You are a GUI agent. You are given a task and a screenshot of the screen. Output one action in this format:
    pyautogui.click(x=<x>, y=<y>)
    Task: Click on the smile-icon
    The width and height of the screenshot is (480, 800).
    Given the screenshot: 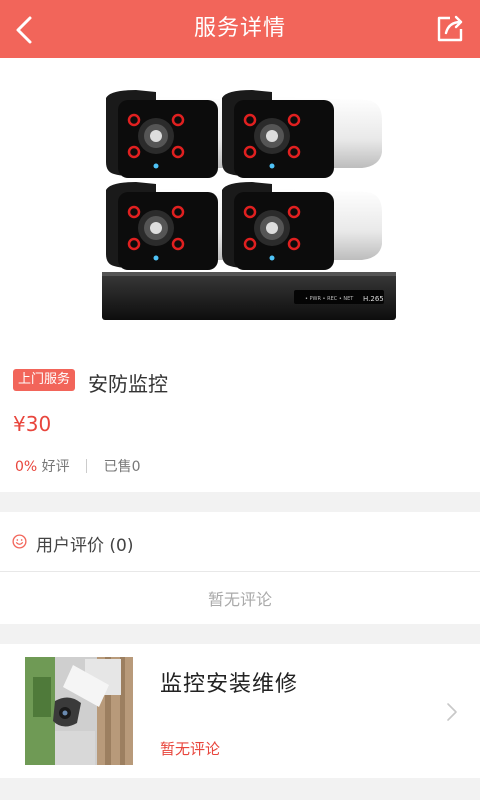 What is the action you would take?
    pyautogui.click(x=19, y=541)
    